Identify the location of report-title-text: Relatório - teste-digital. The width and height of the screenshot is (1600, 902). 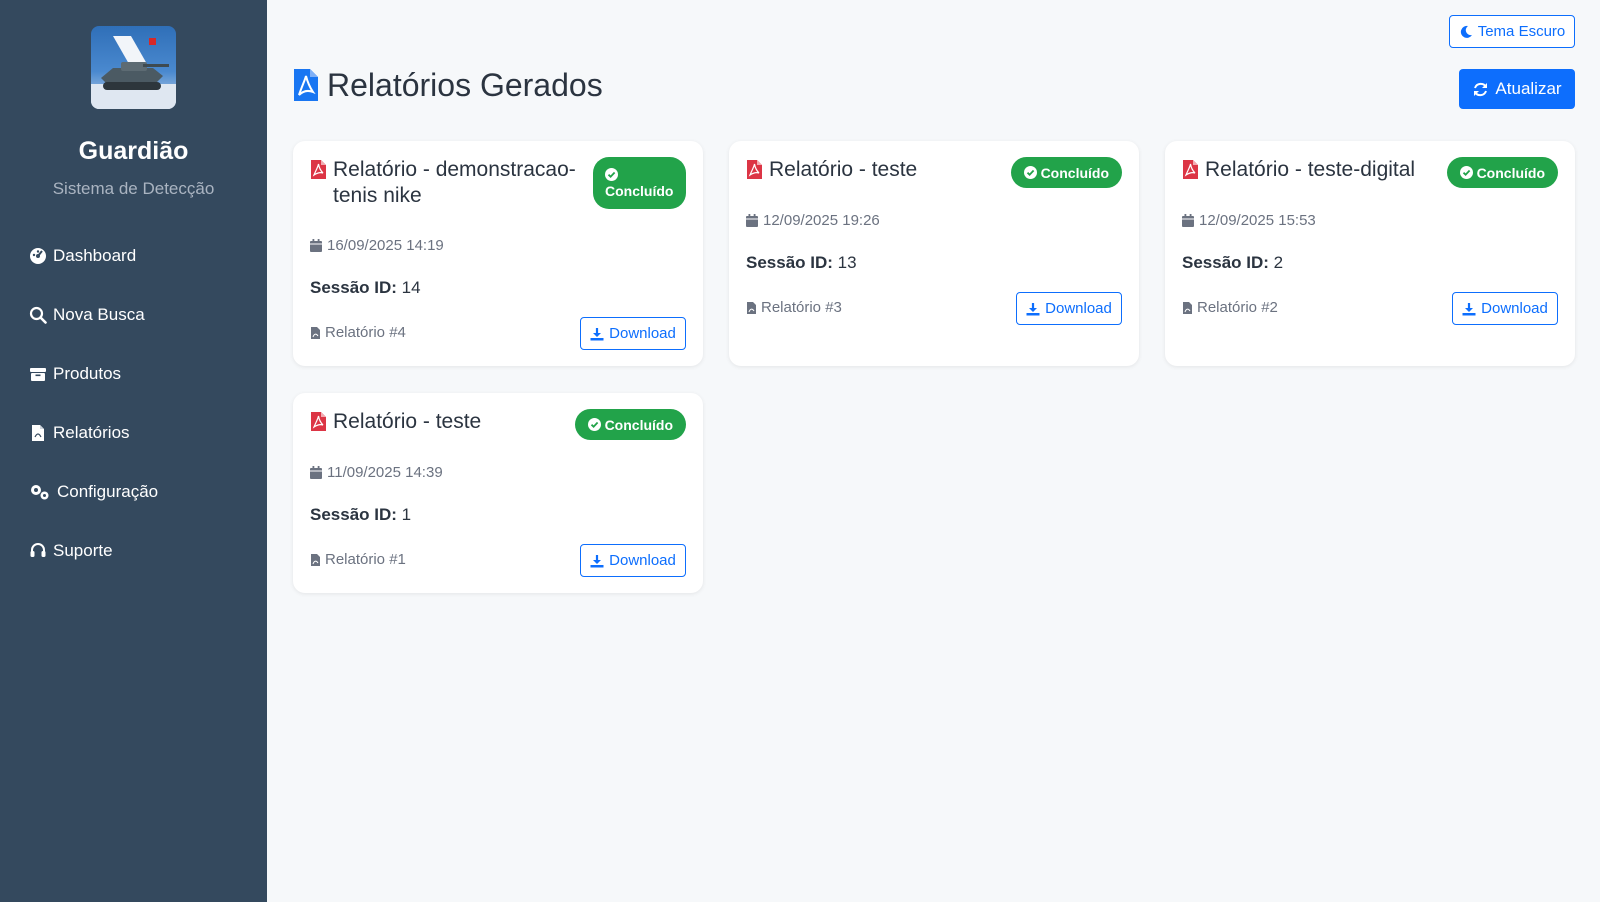
(1310, 169).